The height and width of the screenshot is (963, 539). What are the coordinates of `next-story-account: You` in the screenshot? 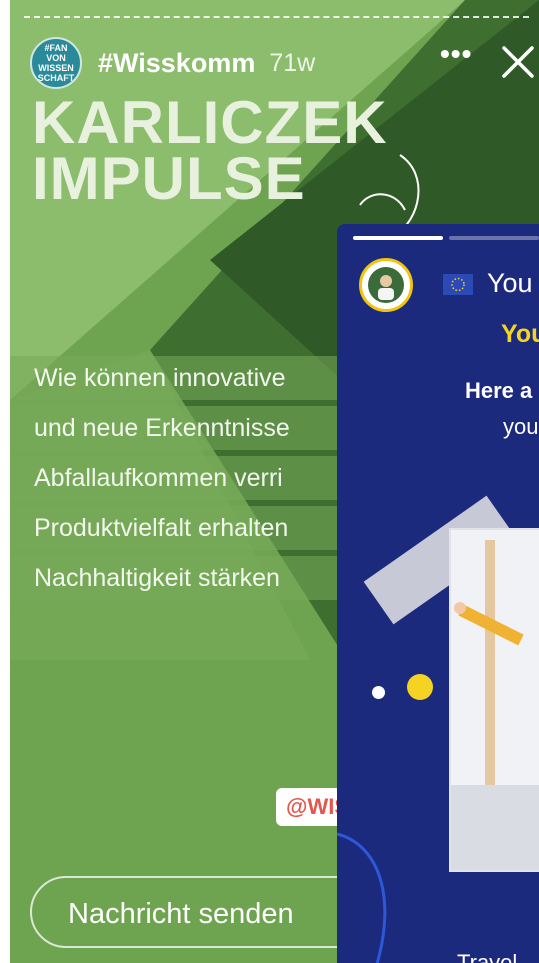 It's located at (510, 283).